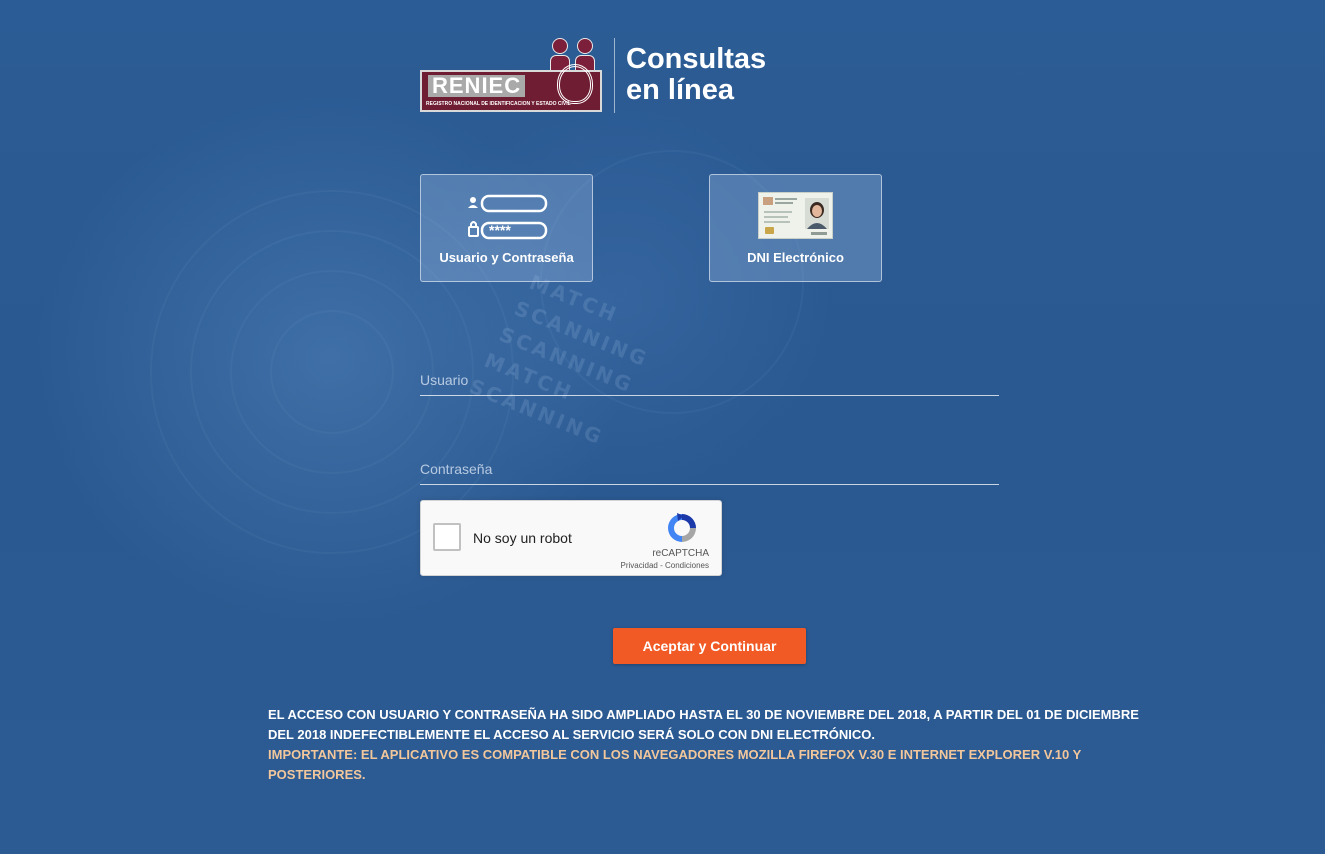 The height and width of the screenshot is (854, 1325). Describe the element at coordinates (687, 565) in the screenshot. I see `recaptcha-terms-link: Condiciones` at that location.